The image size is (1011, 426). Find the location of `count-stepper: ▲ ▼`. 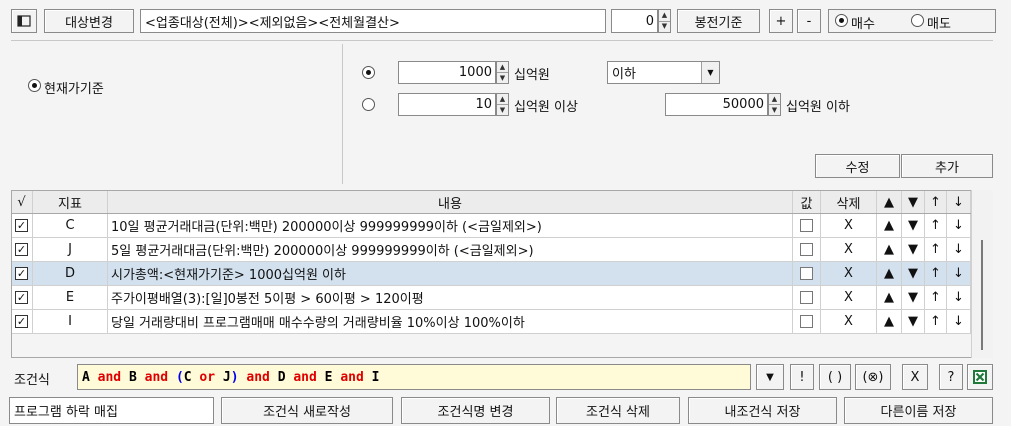

count-stepper: ▲ ▼ is located at coordinates (664, 21).